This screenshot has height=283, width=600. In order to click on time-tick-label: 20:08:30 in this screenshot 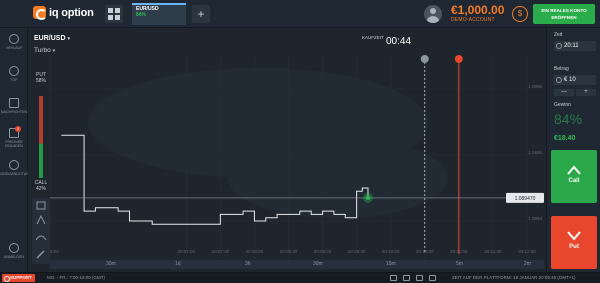, I will do `click(289, 251)`.